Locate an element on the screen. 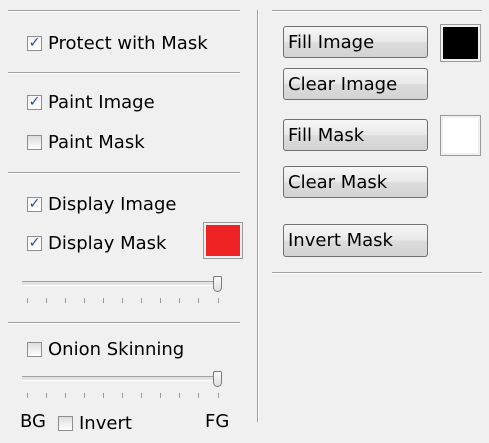 The image size is (489, 443). onion-skinning-checkbox: Onion Skinning is located at coordinates (105, 349).